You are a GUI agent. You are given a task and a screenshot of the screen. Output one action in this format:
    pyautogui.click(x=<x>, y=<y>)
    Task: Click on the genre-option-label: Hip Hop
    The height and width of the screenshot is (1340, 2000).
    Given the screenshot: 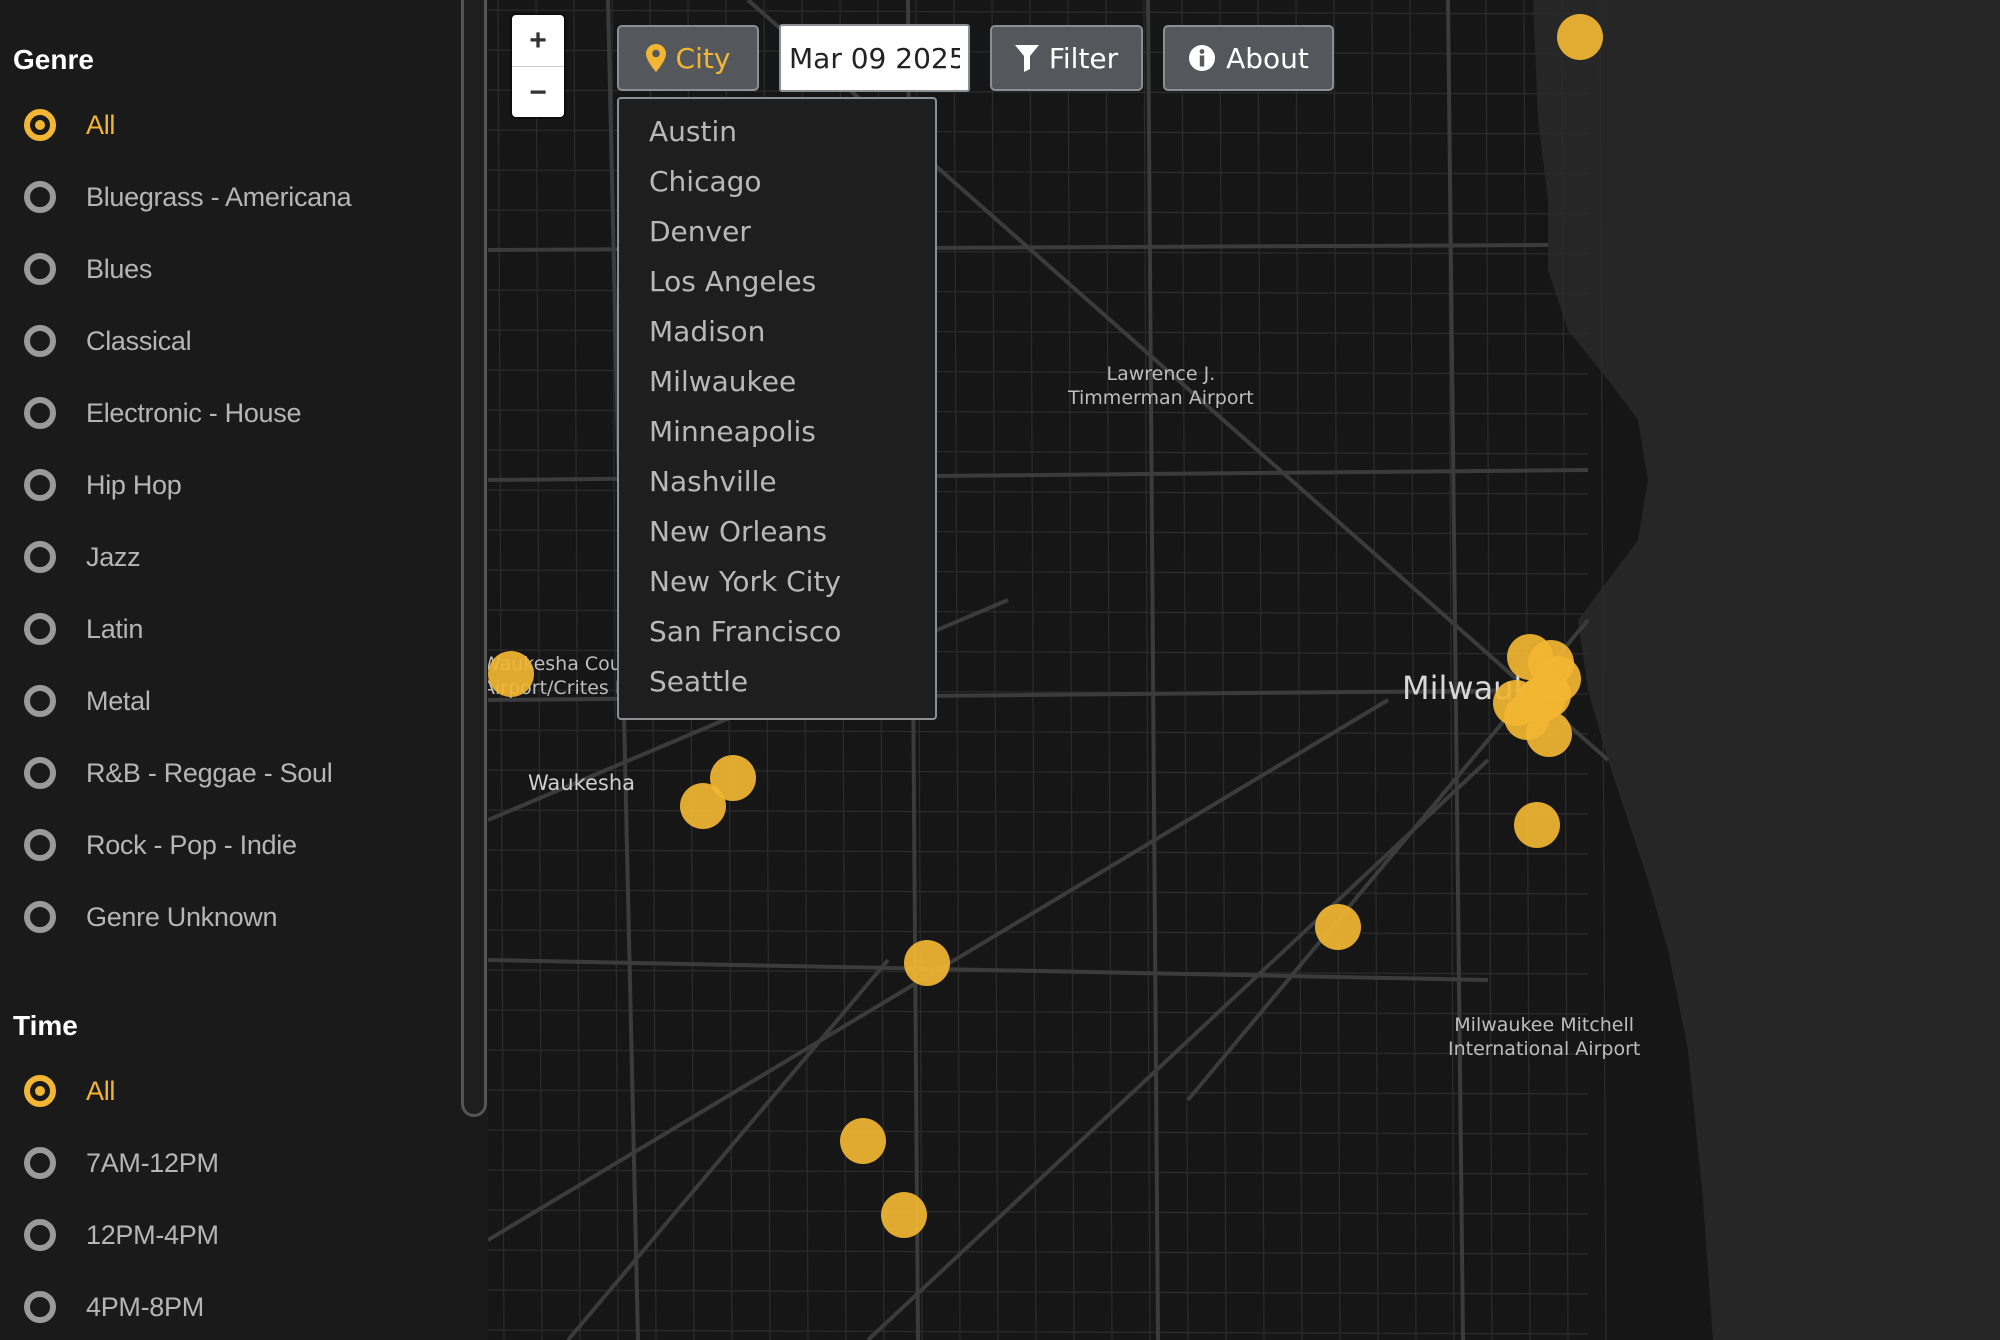 What is the action you would take?
    pyautogui.click(x=134, y=484)
    